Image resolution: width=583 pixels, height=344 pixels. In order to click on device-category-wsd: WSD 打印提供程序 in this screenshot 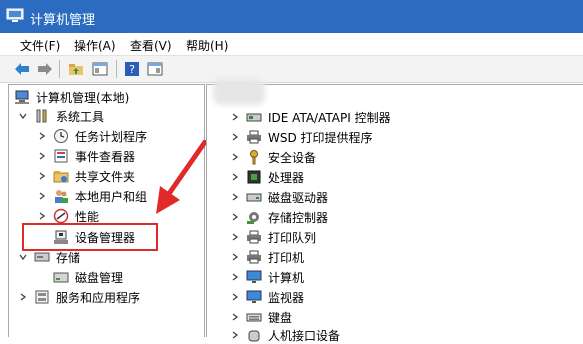, I will do `click(301, 137)`.